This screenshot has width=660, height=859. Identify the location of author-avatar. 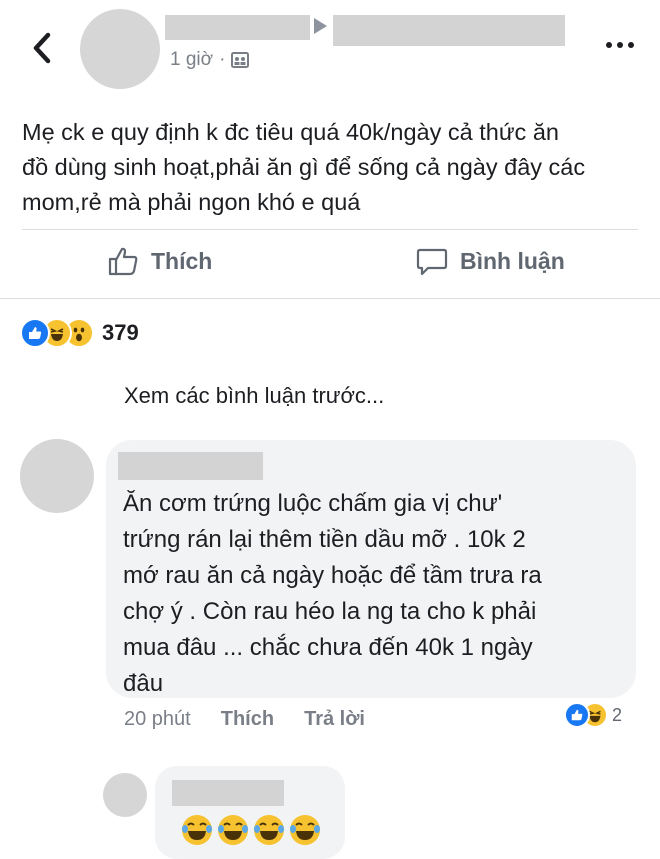
(120, 49).